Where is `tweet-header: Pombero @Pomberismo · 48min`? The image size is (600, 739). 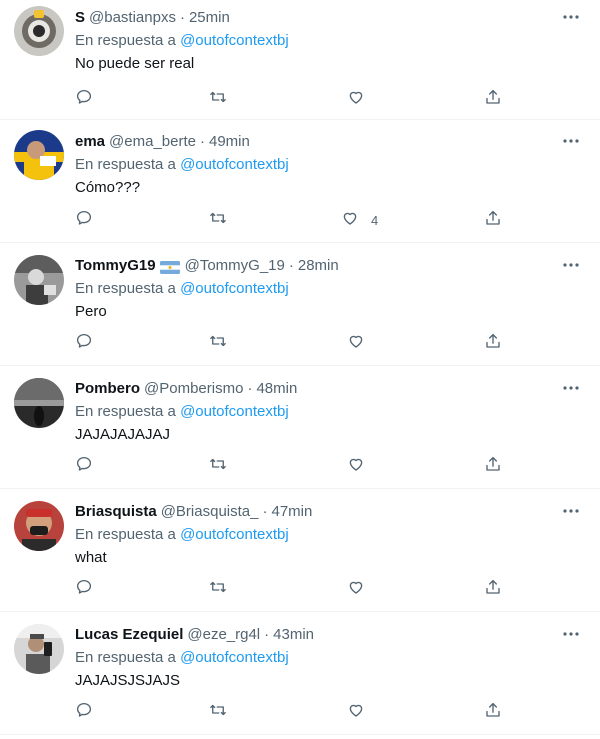
tweet-header: Pombero @Pomberismo · 48min is located at coordinates (329, 389).